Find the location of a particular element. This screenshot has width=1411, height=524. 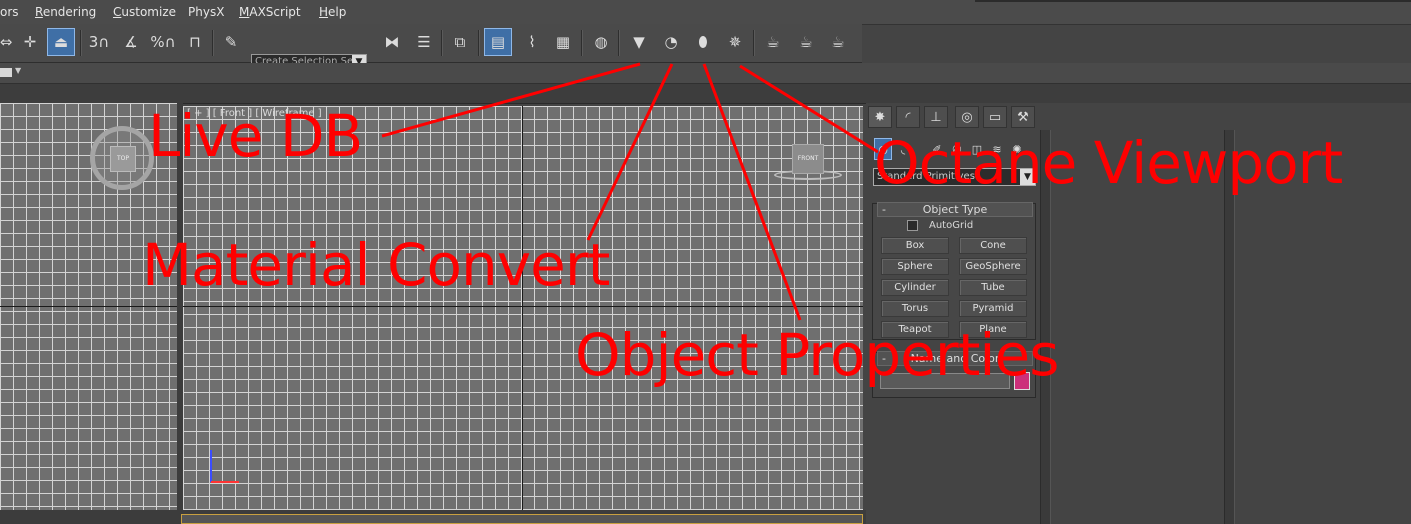

menu-item-maxscript: MAXScript is located at coordinates (270, 12).